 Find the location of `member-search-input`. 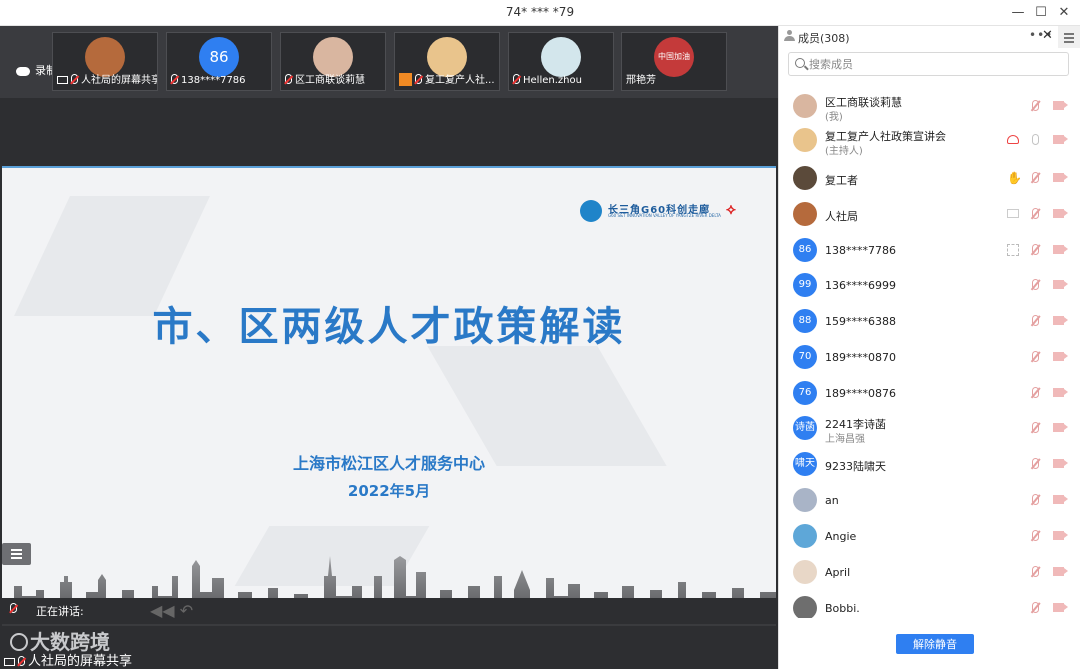

member-search-input is located at coordinates (934, 64).